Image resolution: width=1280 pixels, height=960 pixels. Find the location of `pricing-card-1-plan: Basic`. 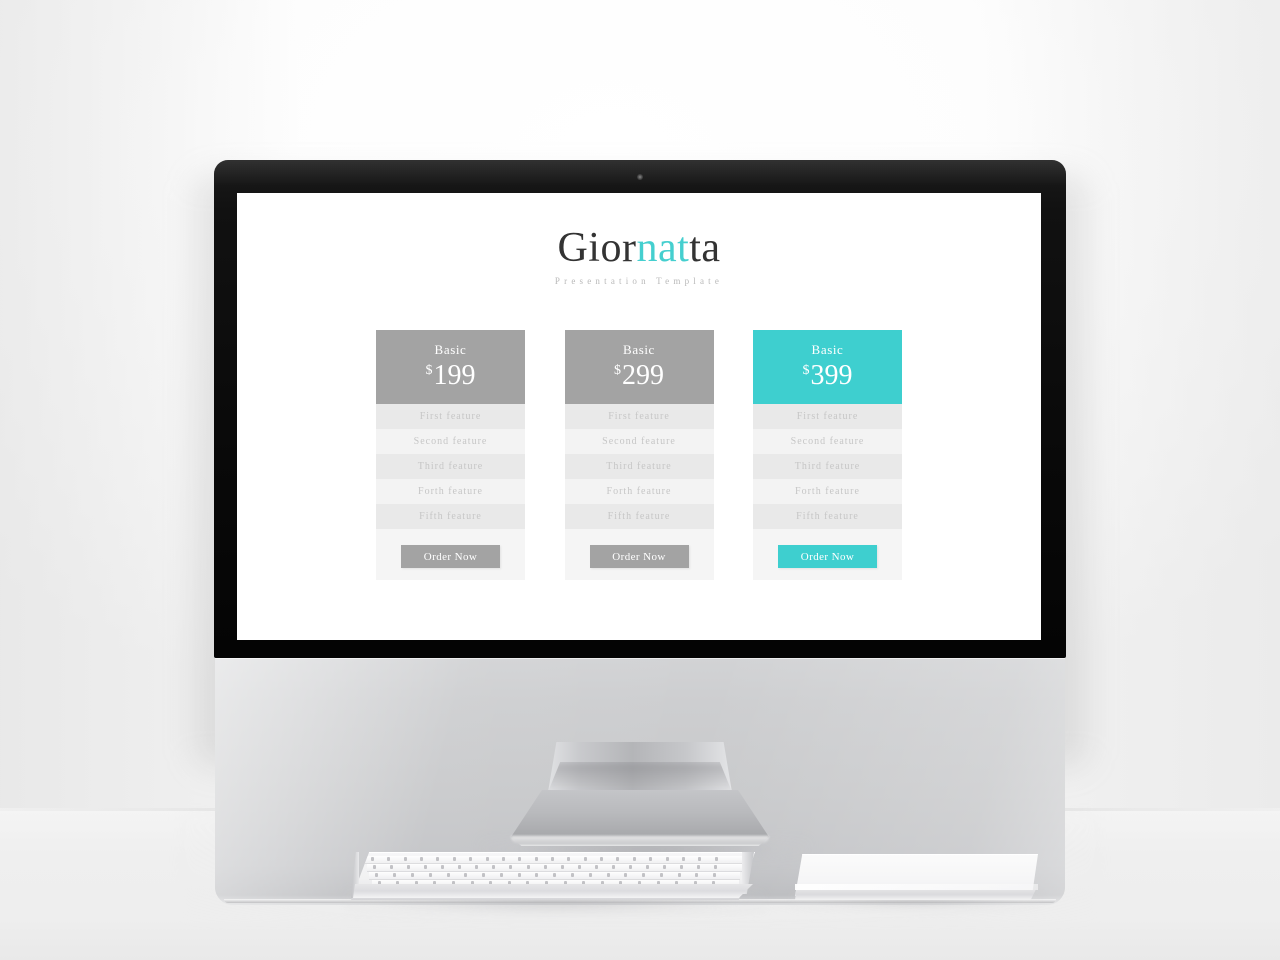

pricing-card-1-plan: Basic is located at coordinates (450, 349).